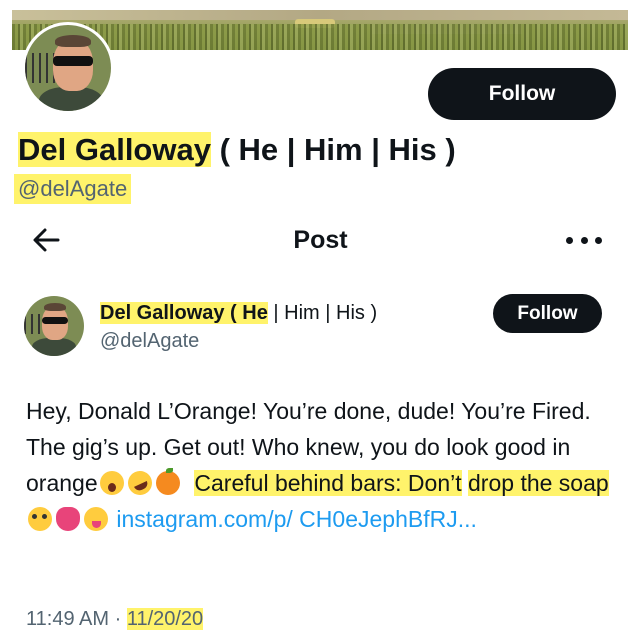 This screenshot has width=641, height=641. I want to click on more-horizontal-icon, so click(584, 240).